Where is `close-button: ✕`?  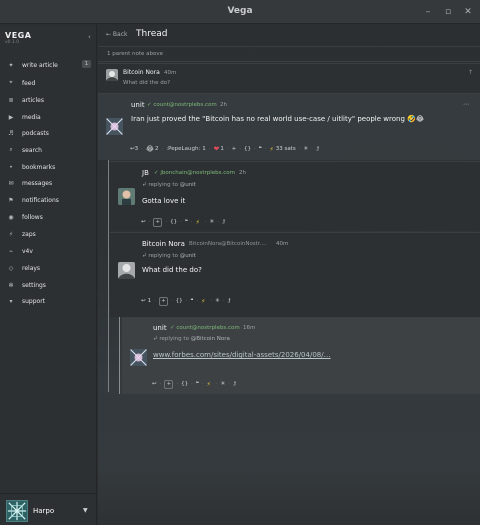
close-button: ✕ is located at coordinates (468, 12).